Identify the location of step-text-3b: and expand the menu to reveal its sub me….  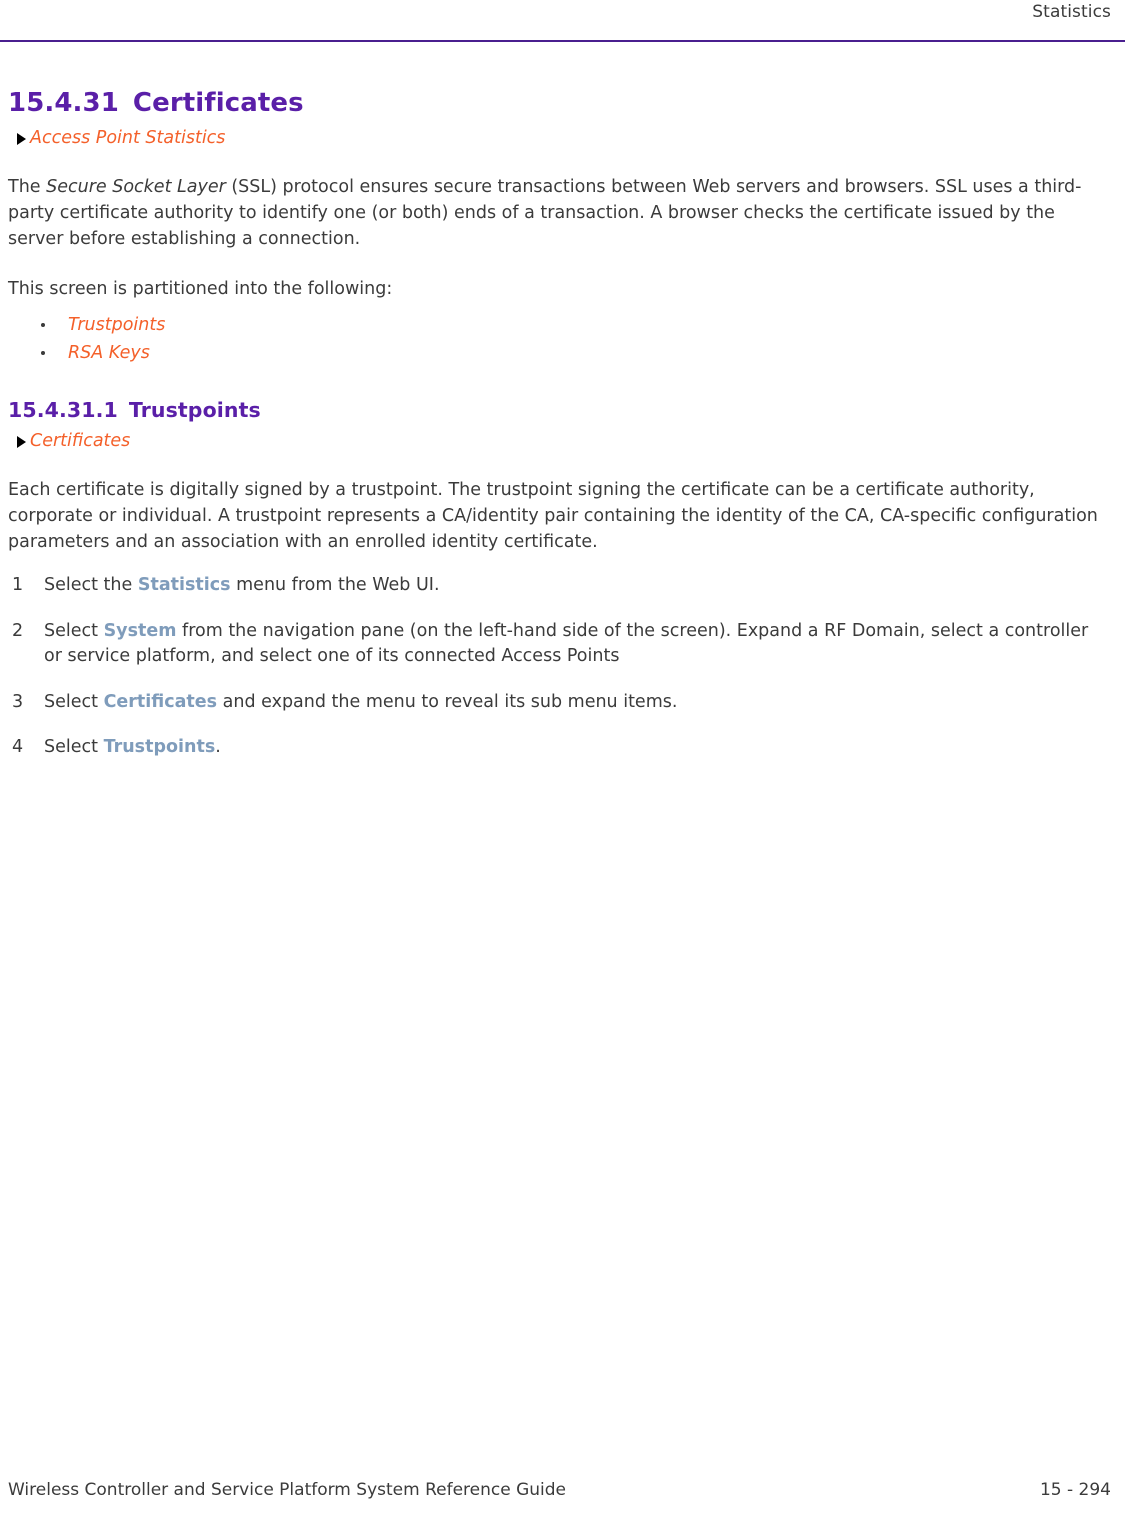
(447, 701).